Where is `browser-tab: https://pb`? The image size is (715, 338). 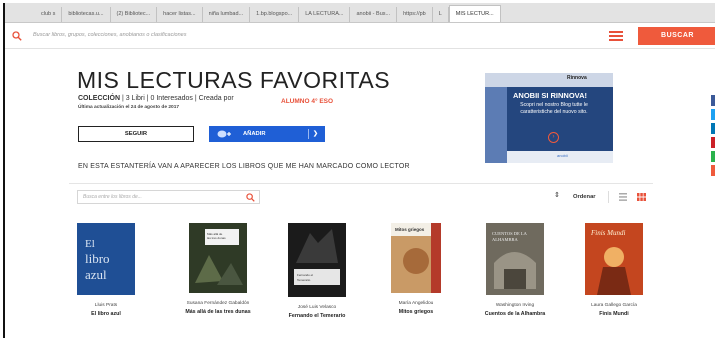 browser-tab: https://pb is located at coordinates (415, 14).